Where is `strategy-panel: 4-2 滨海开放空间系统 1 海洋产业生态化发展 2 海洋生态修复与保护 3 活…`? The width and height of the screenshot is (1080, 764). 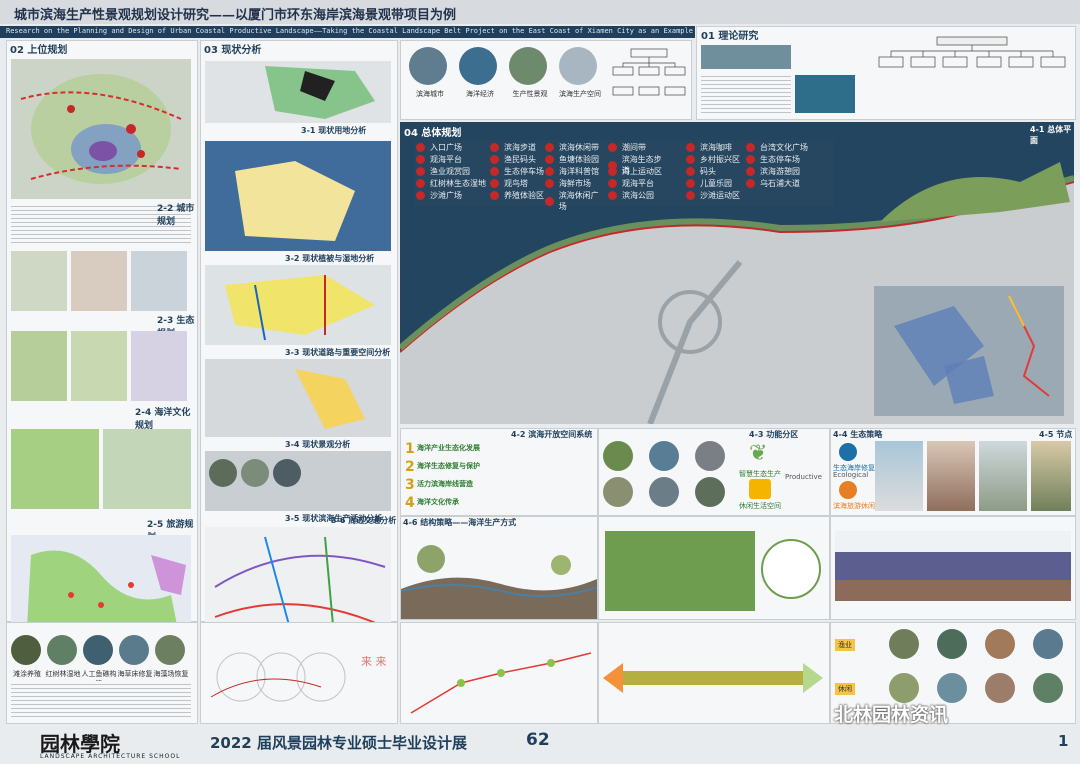
strategy-panel: 4-2 滨海开放空间系统 1 海洋产业生态化发展 2 海洋生态修复与保护 3 活… is located at coordinates (499, 472).